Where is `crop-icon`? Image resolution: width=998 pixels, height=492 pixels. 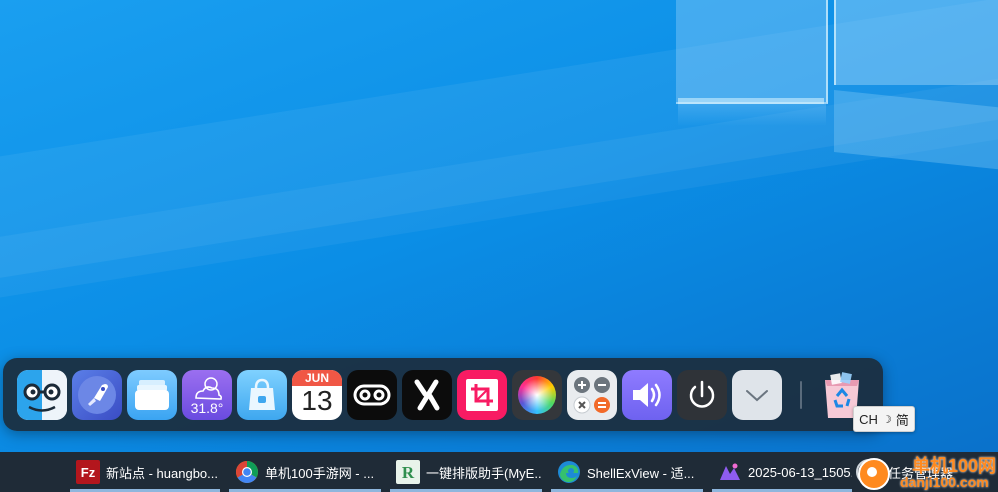 crop-icon is located at coordinates (482, 395).